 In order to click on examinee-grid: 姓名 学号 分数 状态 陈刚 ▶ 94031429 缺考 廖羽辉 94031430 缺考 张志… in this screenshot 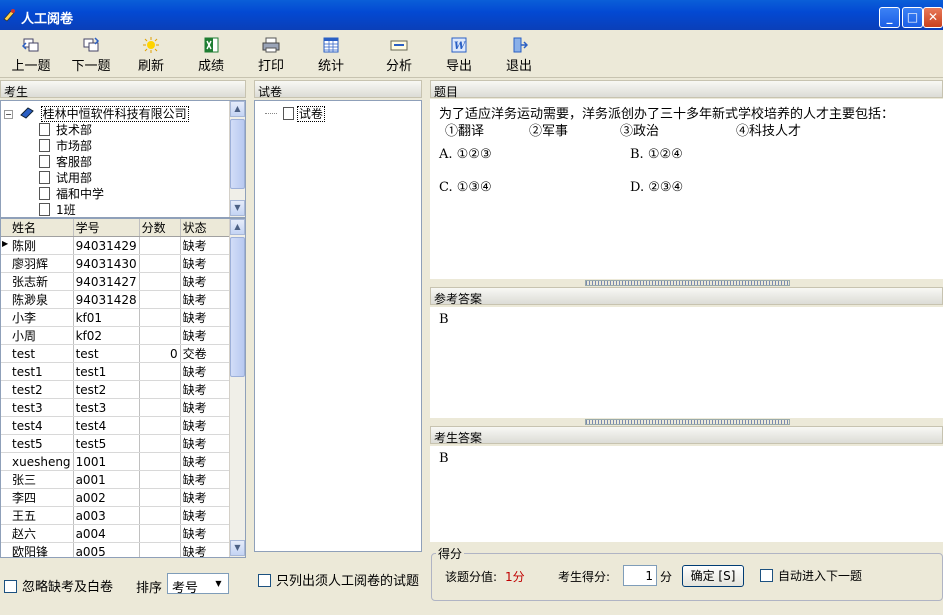, I will do `click(123, 388)`.